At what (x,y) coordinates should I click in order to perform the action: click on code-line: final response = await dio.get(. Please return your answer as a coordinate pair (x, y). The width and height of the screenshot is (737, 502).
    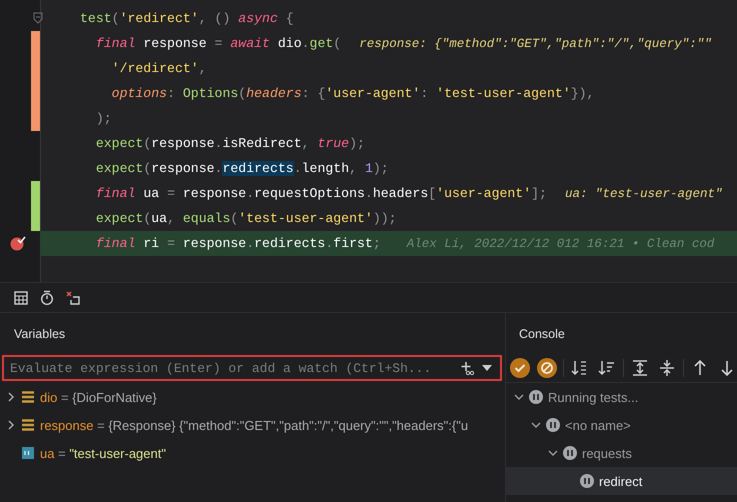
    Looking at the image, I should click on (218, 43).